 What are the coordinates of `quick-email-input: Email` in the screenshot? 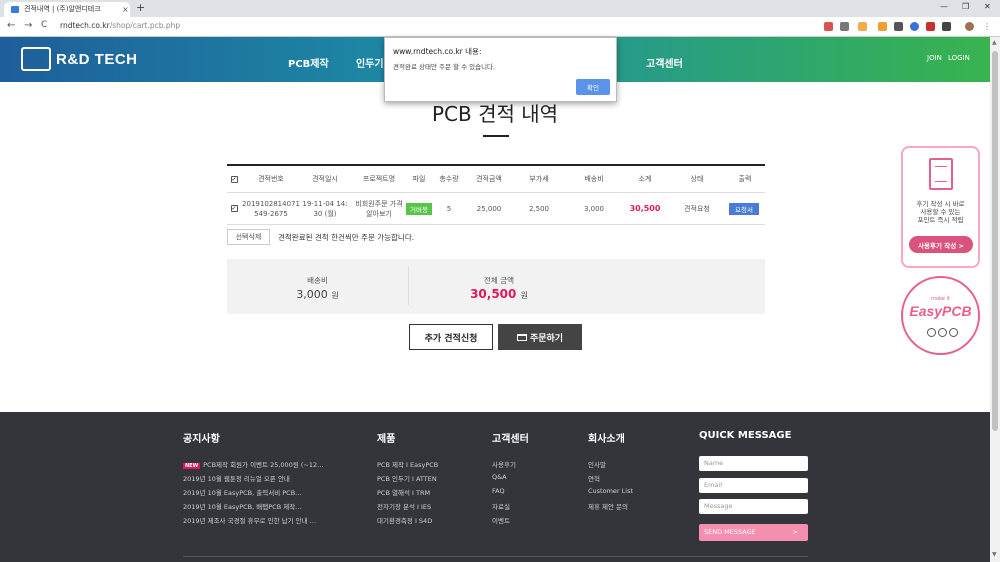 It's located at (753, 485).